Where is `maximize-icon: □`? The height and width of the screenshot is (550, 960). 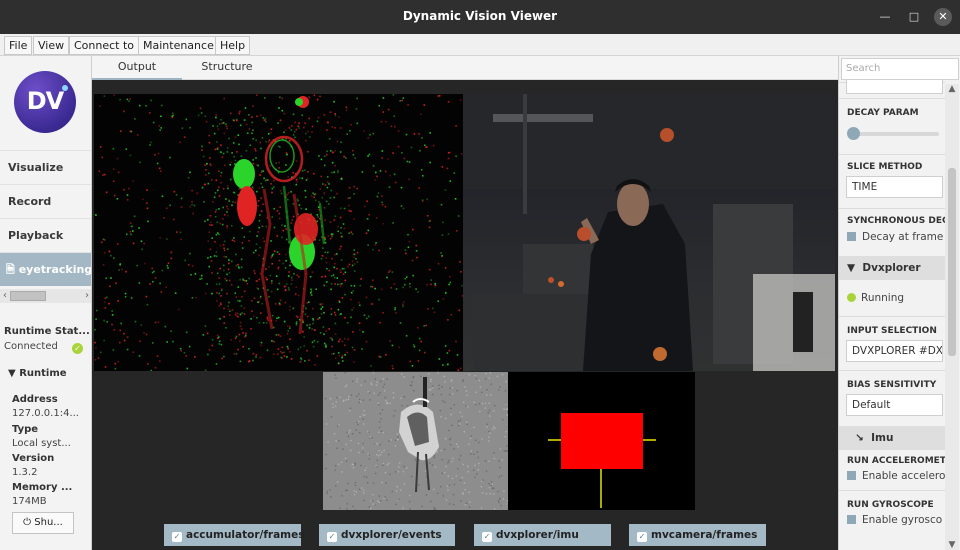 maximize-icon: □ is located at coordinates (914, 17).